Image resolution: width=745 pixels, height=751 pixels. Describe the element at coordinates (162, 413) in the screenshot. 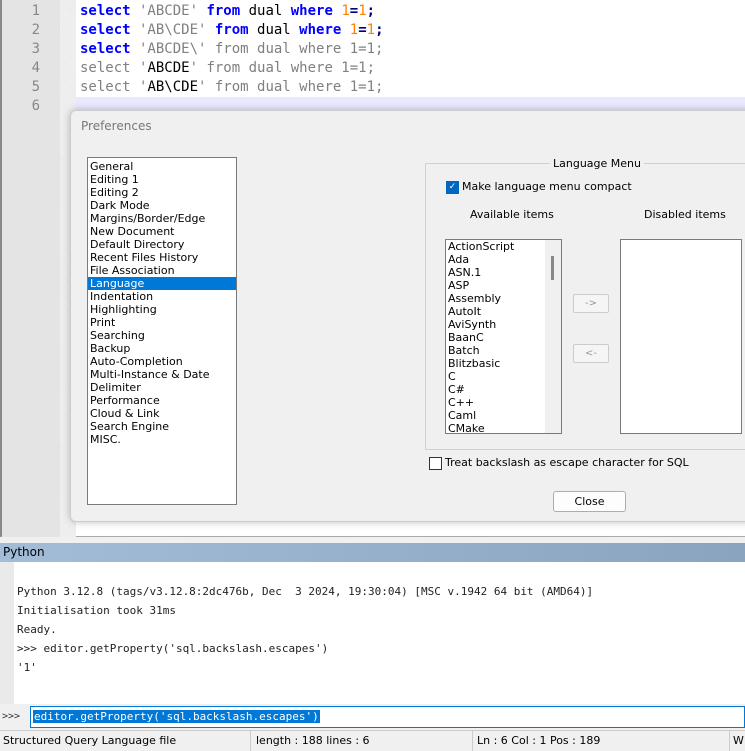

I see `category-item: Cloud & Link` at that location.